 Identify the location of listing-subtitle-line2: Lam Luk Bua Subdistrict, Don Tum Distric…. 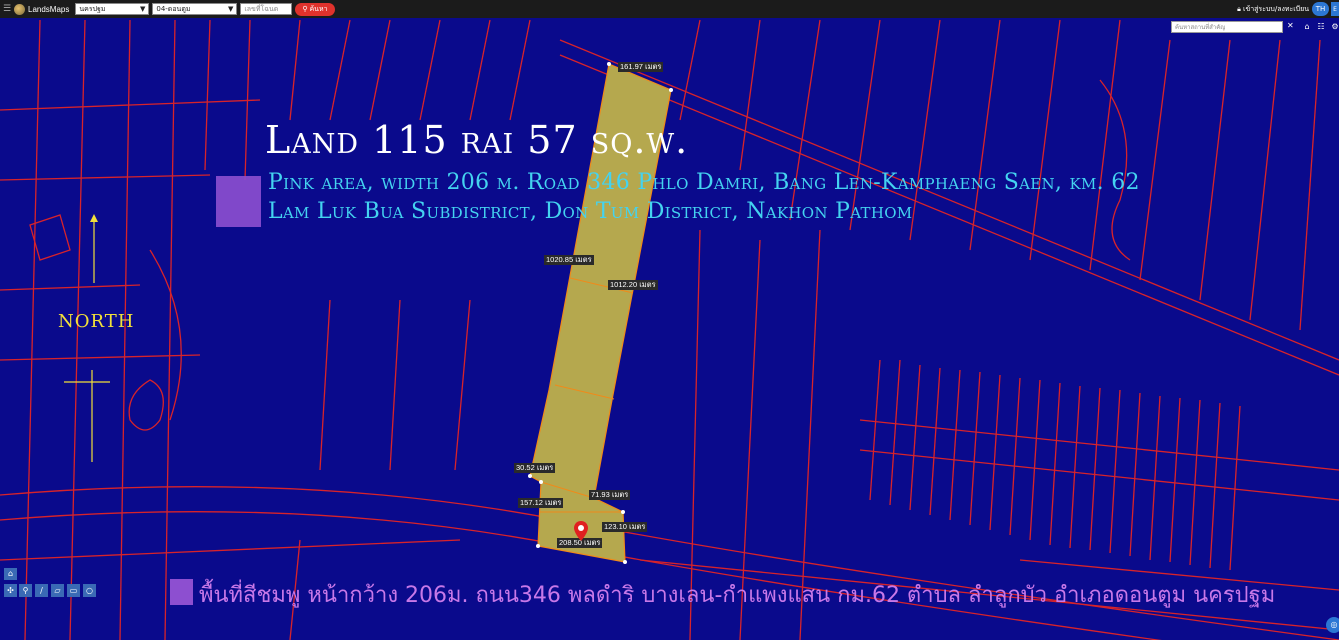
(590, 211).